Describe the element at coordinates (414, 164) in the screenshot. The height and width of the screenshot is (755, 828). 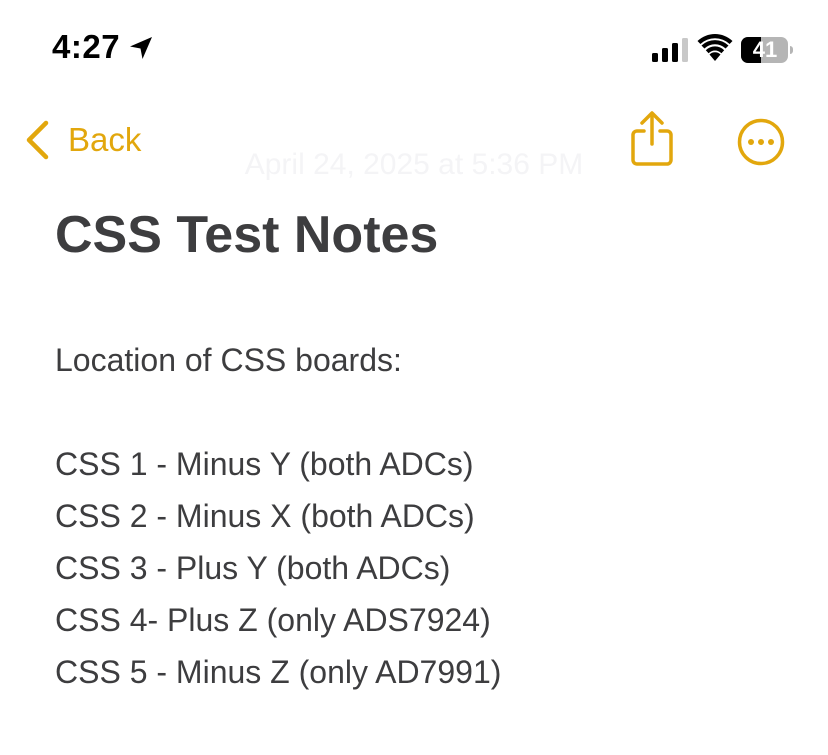
I see `note-date: April 24, 2025 at 5:36 PM` at that location.